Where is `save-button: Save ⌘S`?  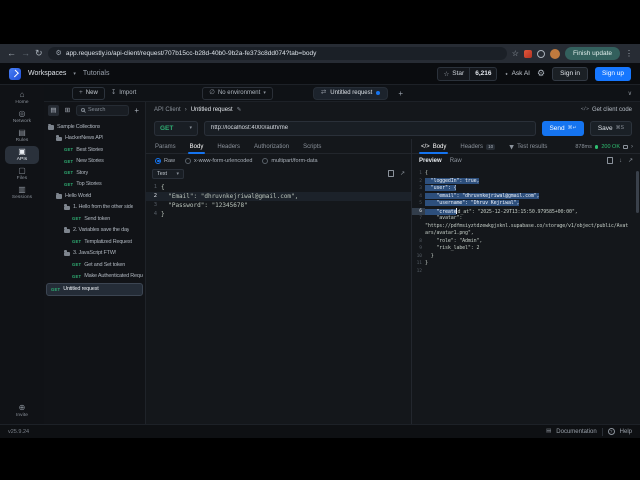
save-button: Save ⌘S is located at coordinates (610, 128).